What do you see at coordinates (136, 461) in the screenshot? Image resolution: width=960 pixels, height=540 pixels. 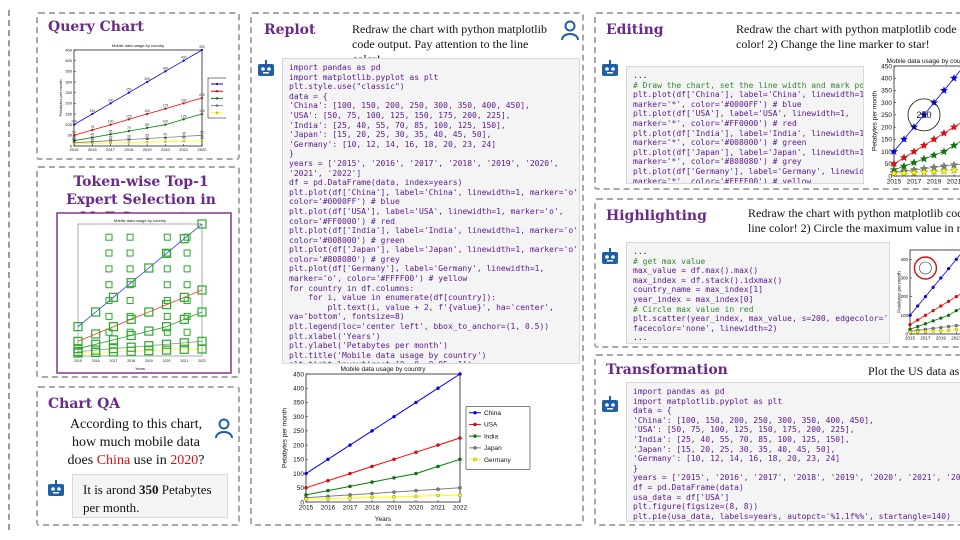 I see `qa-question-line3: does China use in 2020?` at bounding box center [136, 461].